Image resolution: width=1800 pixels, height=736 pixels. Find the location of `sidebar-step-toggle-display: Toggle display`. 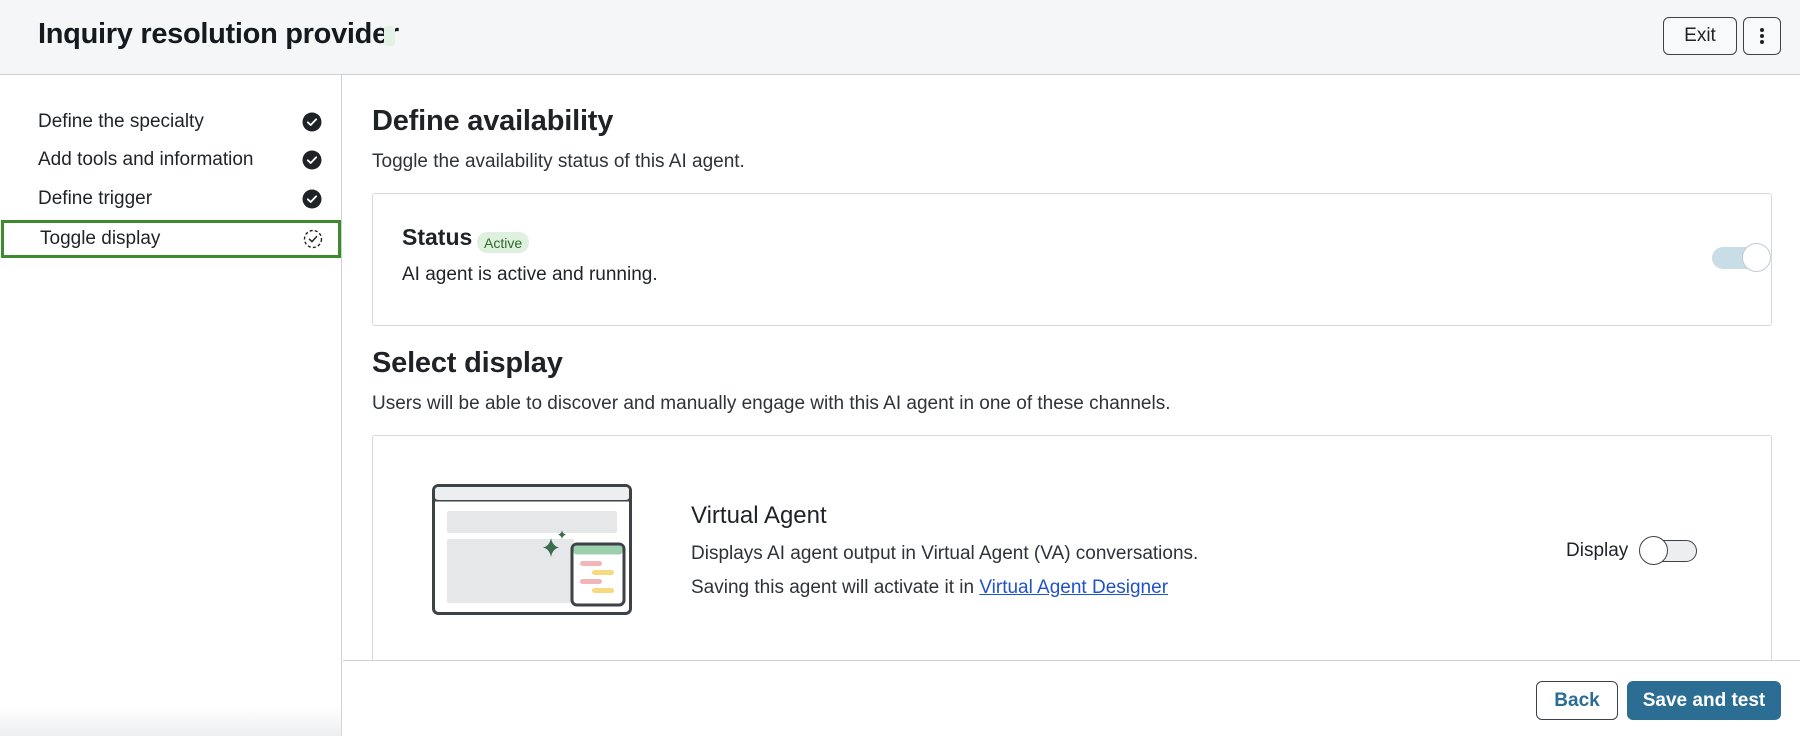

sidebar-step-toggle-display: Toggle display is located at coordinates (171, 239).